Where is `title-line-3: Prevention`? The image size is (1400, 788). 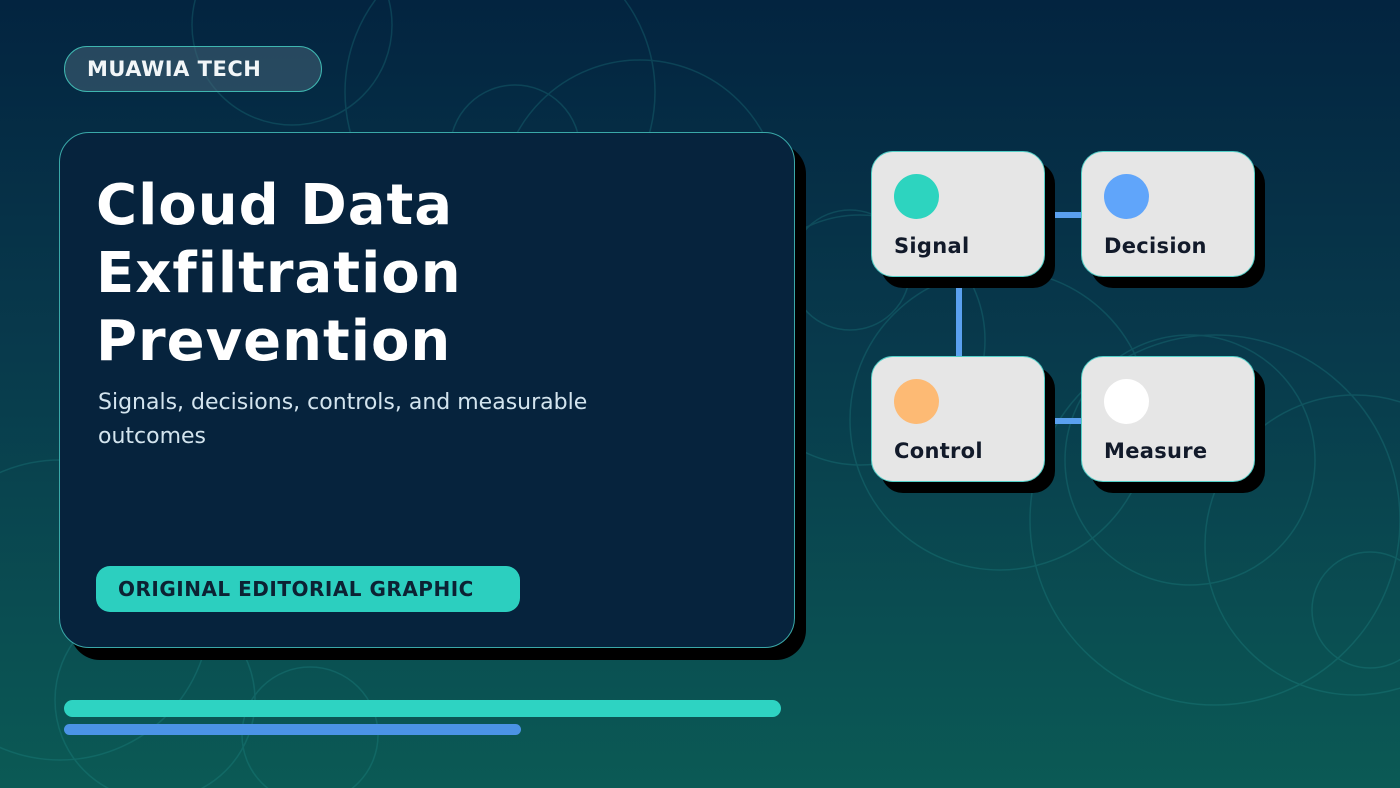 title-line-3: Prevention is located at coordinates (274, 341).